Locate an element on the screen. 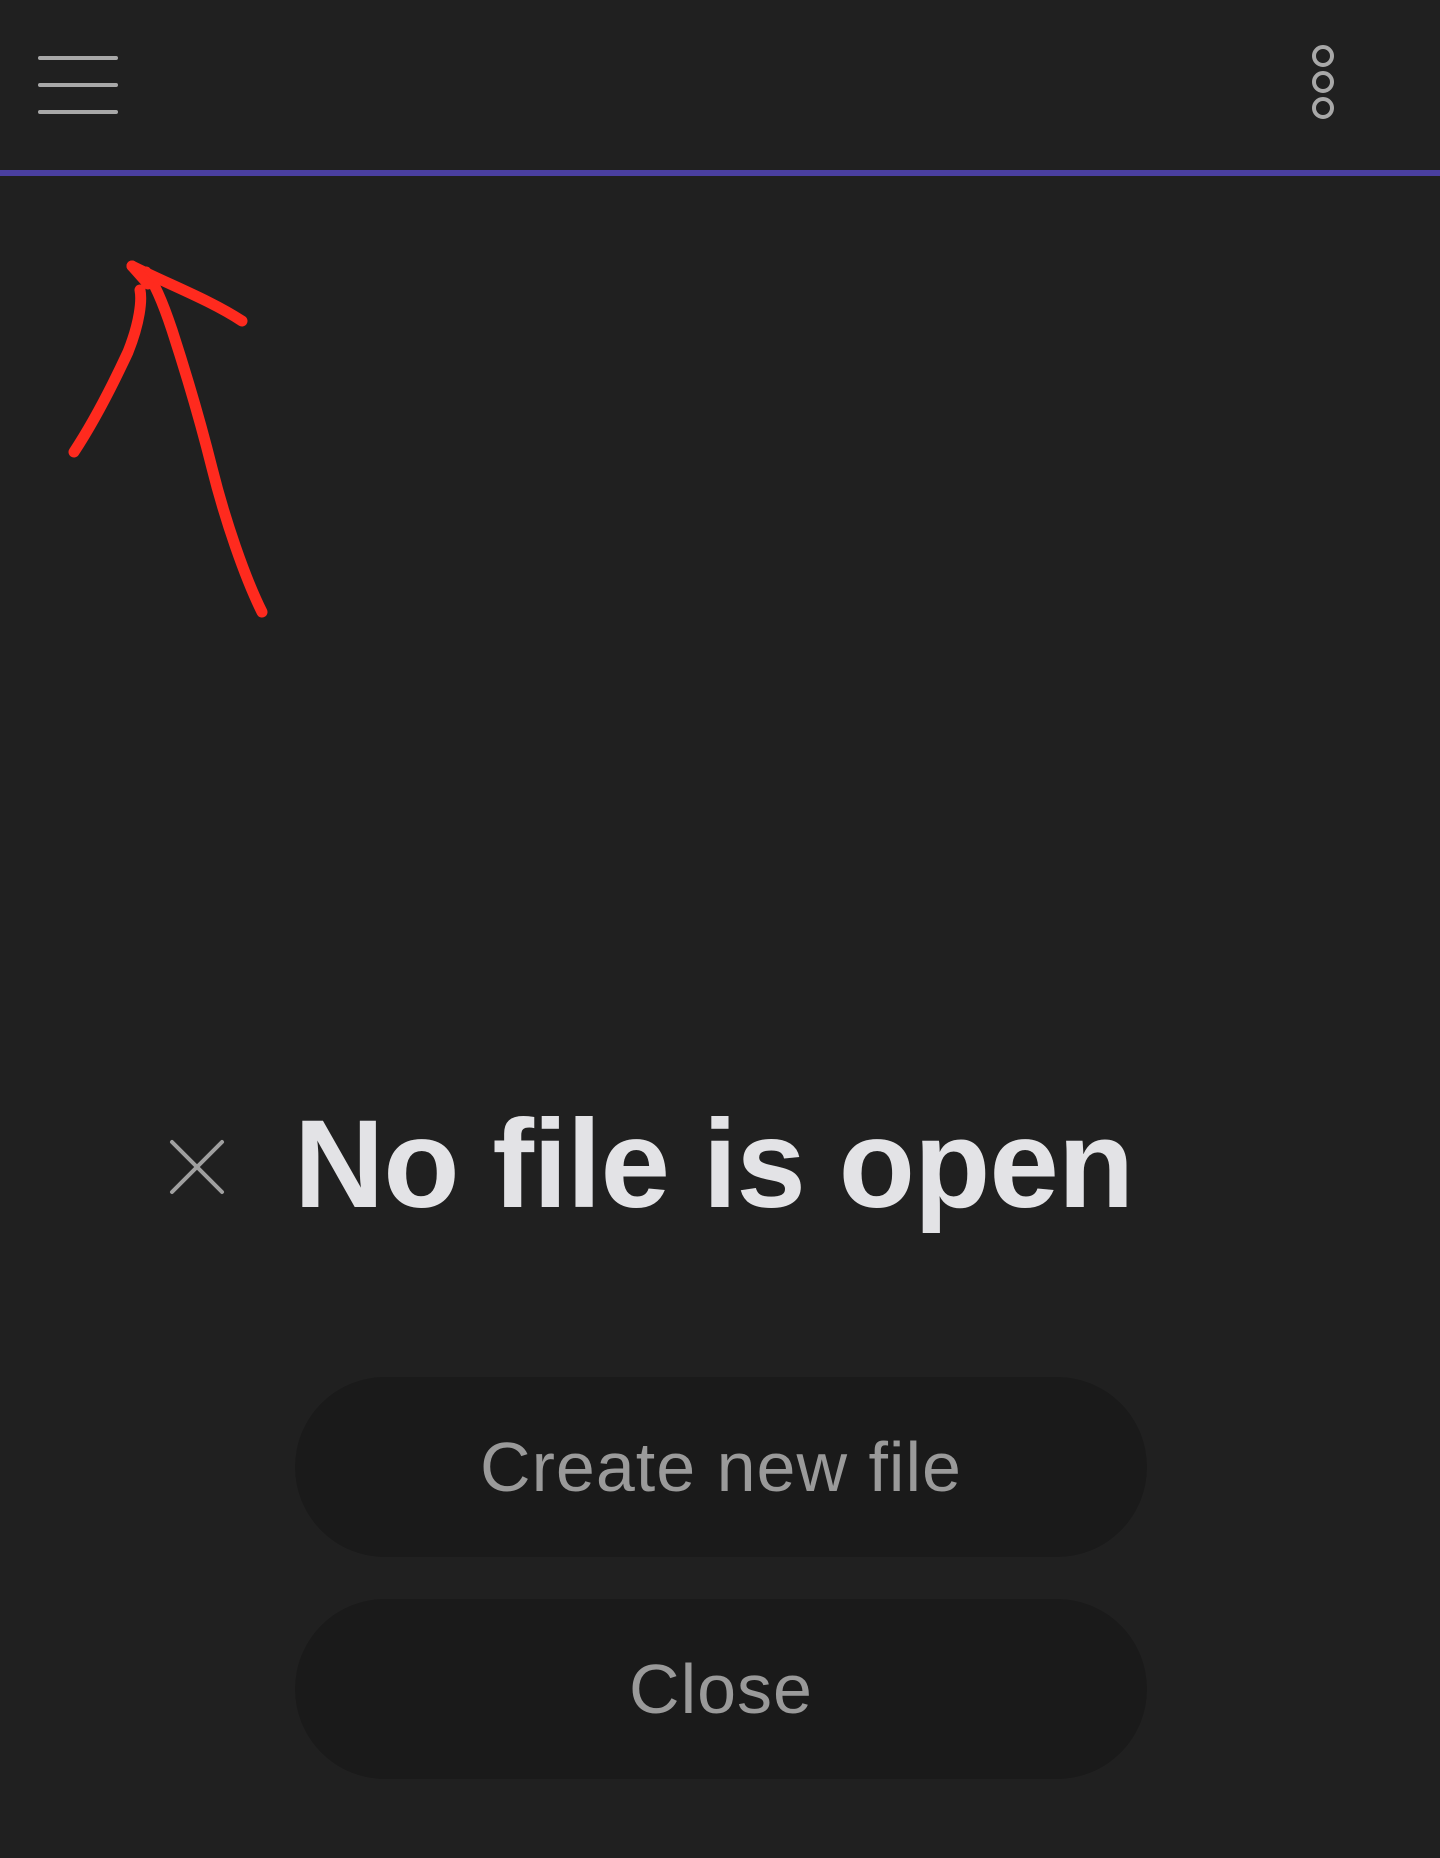  red-arrow-annotation is located at coordinates (168, 439).